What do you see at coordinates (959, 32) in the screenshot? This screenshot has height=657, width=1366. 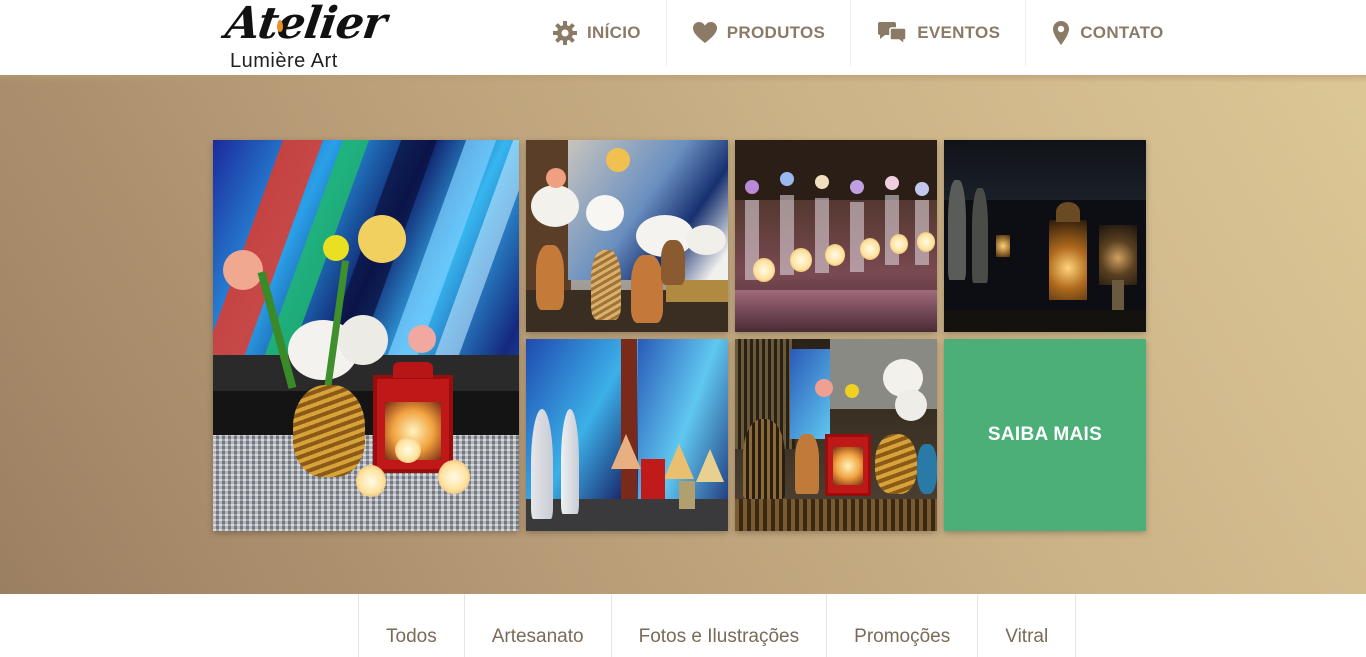 I see `nav-label: EVENTOS` at bounding box center [959, 32].